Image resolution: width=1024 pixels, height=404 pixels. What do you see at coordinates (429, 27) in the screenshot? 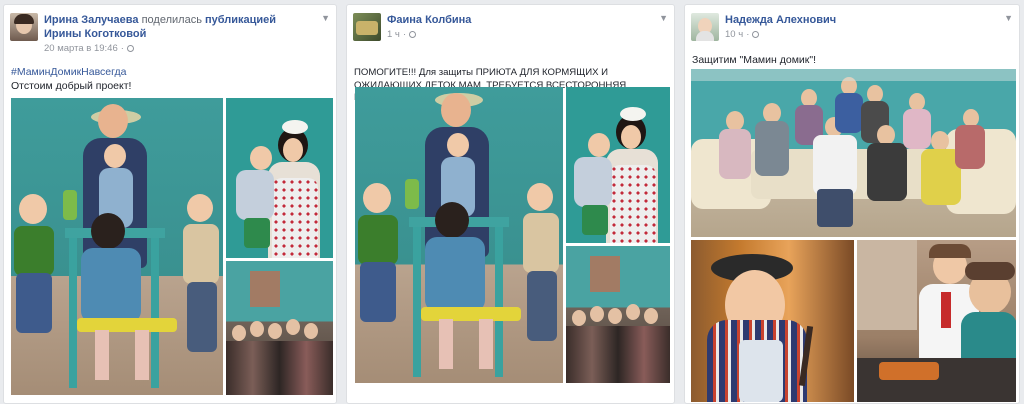
I see `post-meta: Фаина Колбина 1 ч ·` at bounding box center [429, 27].